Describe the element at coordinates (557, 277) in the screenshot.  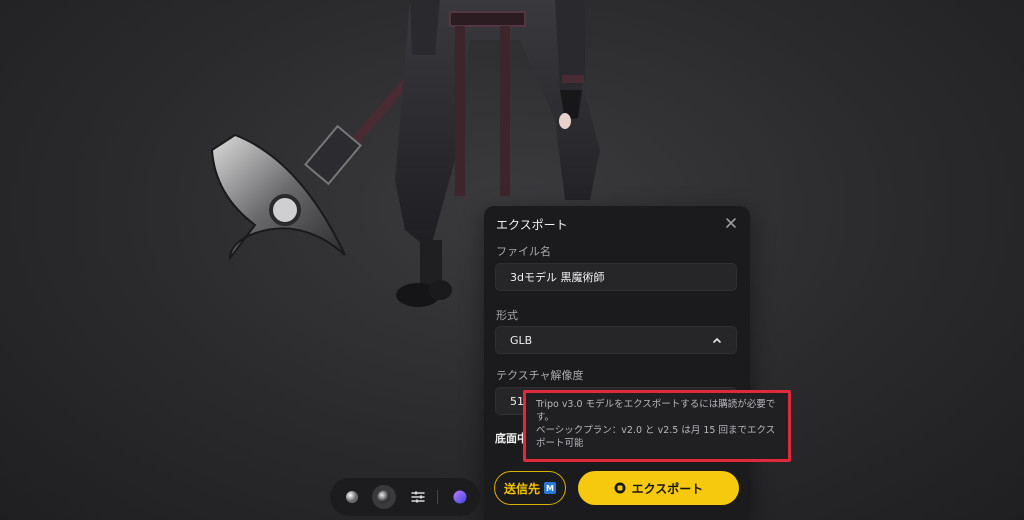
I see `file-name-value: 3dモデル 黒魔術師` at that location.